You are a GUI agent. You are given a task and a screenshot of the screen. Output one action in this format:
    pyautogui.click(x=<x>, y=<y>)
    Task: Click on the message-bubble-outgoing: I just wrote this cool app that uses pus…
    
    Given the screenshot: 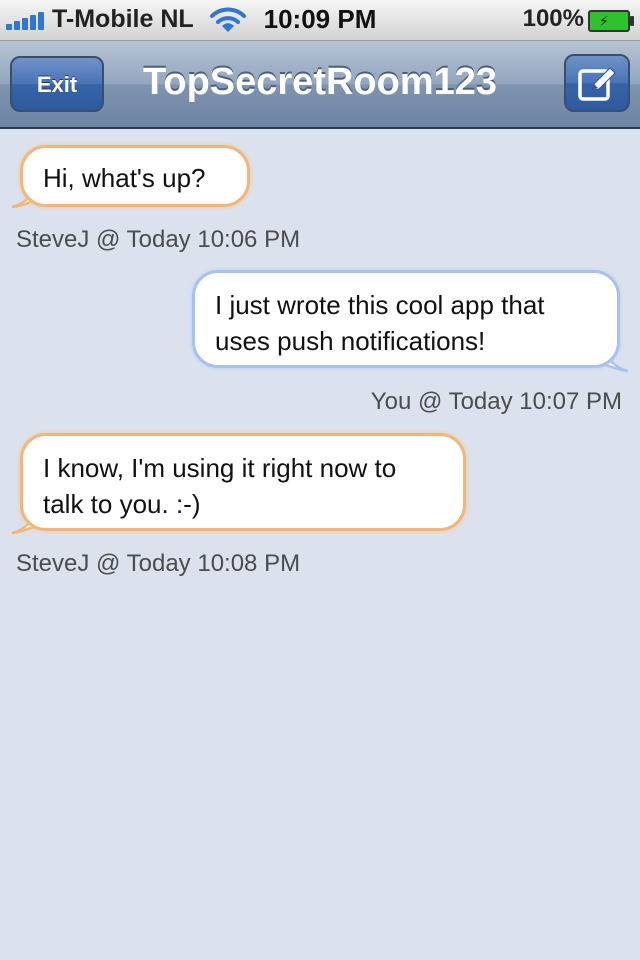 What is the action you would take?
    pyautogui.click(x=406, y=319)
    